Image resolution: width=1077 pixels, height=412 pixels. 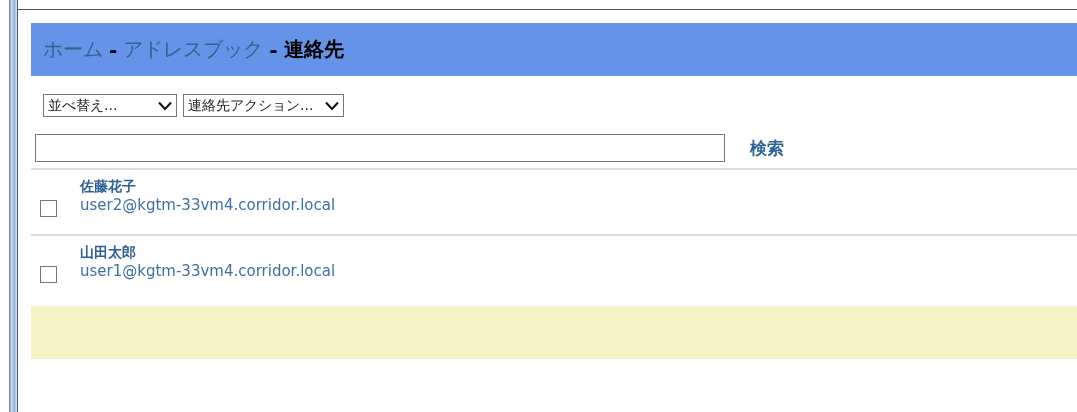 What do you see at coordinates (208, 187) in the screenshot?
I see `contact-name: 佐藤花子` at bounding box center [208, 187].